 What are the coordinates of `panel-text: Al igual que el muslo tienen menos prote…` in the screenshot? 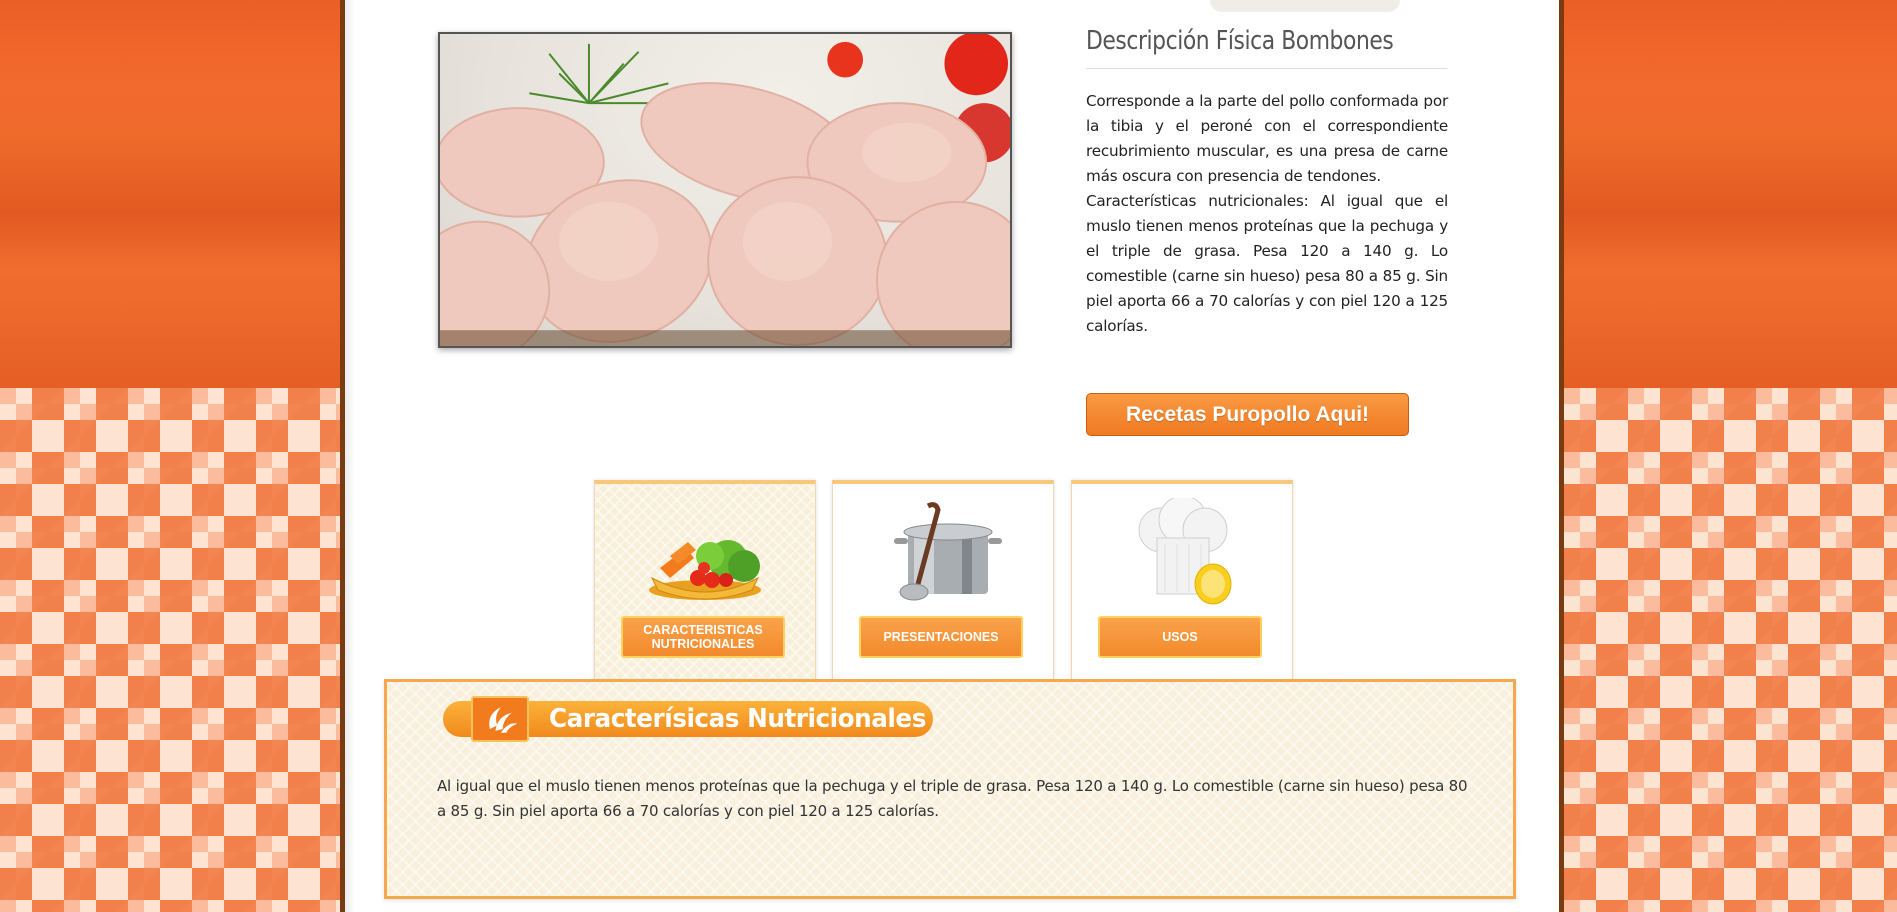 It's located at (952, 798).